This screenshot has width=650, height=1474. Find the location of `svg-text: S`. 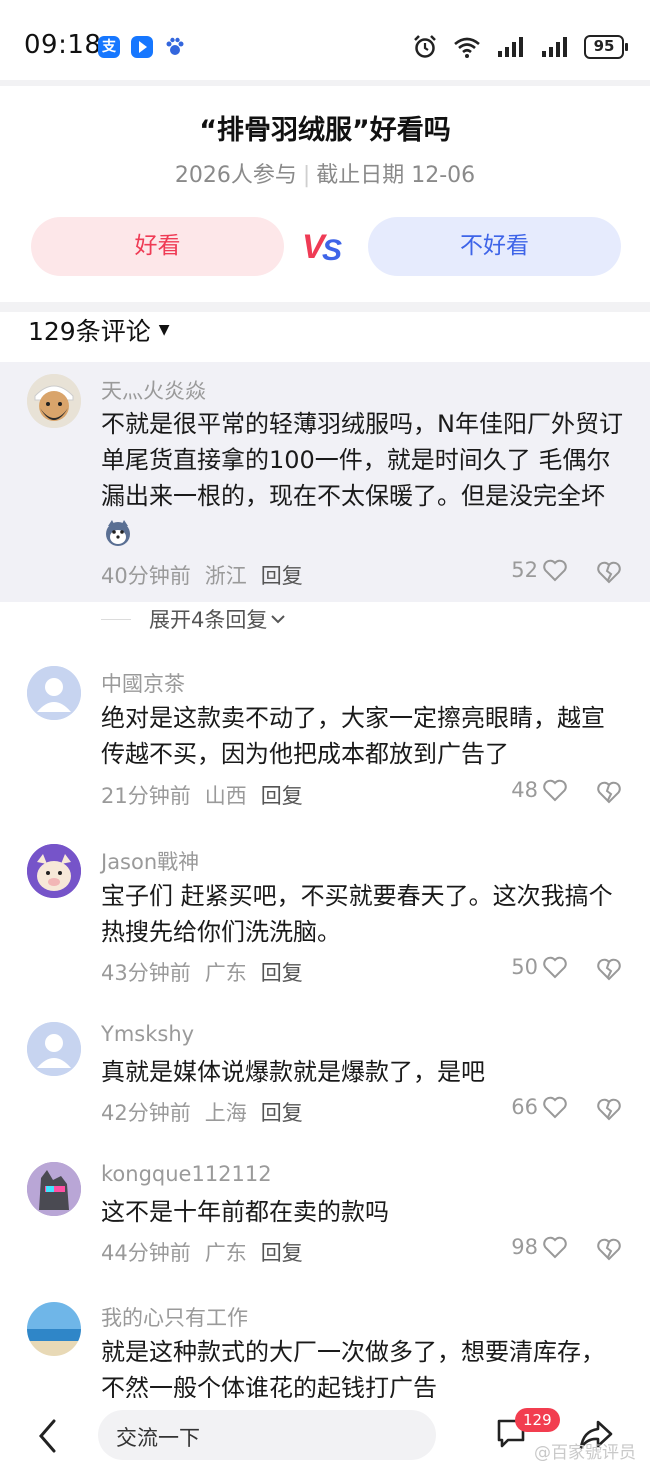

svg-text: S is located at coordinates (332, 250).